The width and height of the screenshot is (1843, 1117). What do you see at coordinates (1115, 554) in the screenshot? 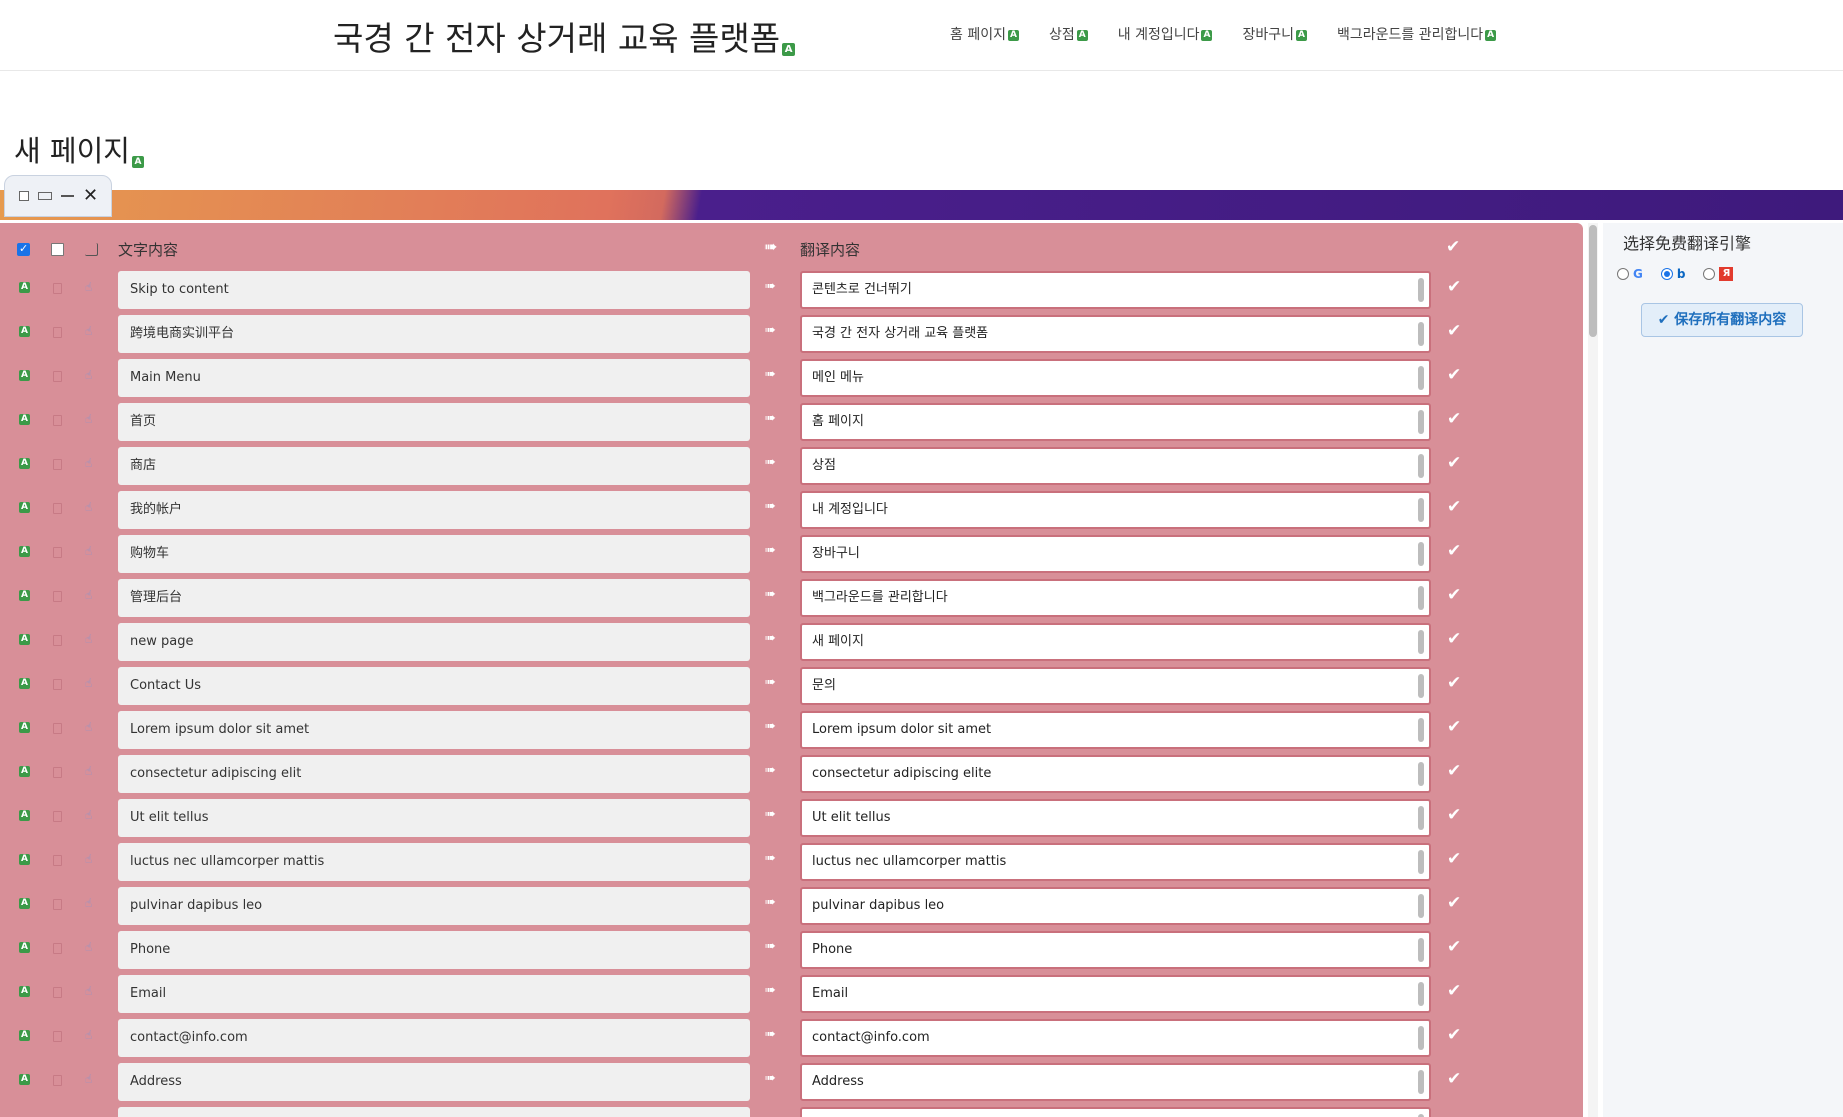
I see `translation-input: 장바구니` at bounding box center [1115, 554].